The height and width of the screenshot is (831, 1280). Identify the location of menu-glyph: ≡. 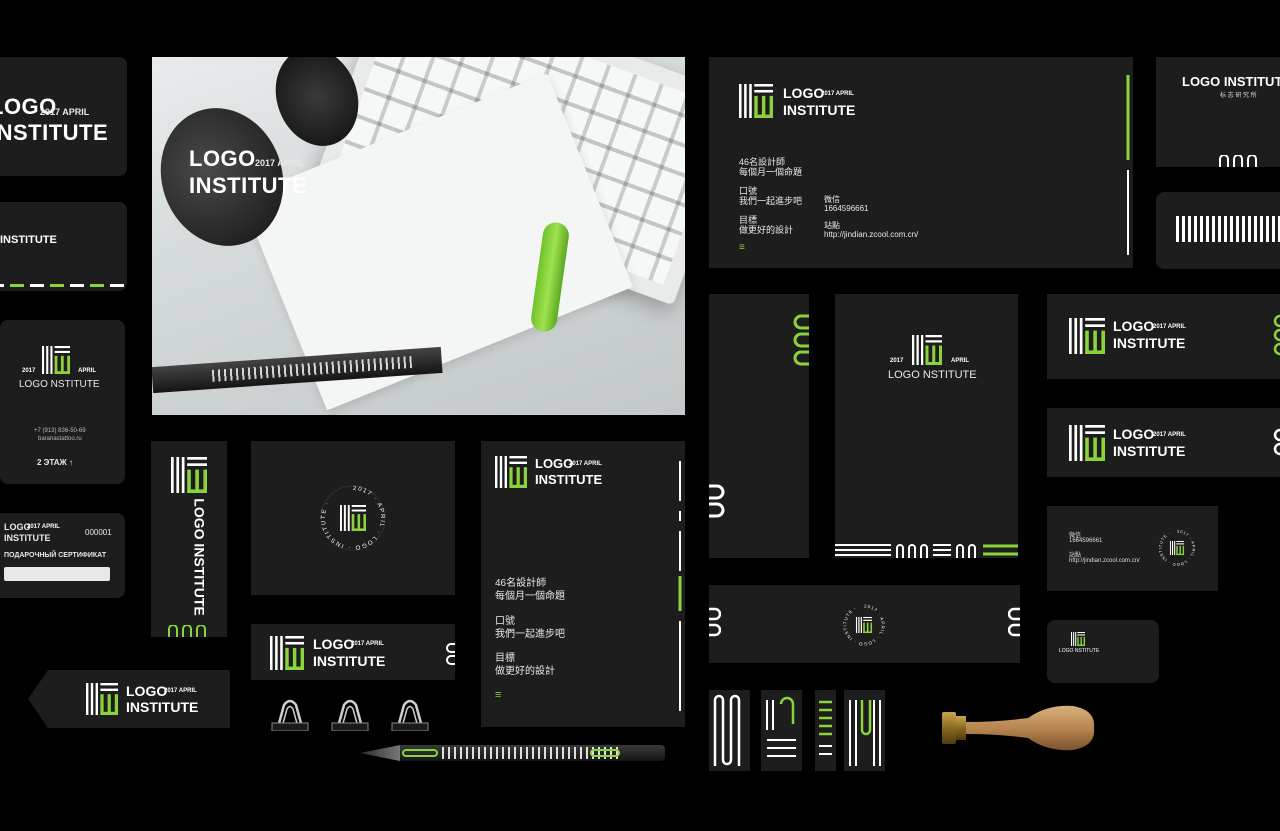
(498, 695).